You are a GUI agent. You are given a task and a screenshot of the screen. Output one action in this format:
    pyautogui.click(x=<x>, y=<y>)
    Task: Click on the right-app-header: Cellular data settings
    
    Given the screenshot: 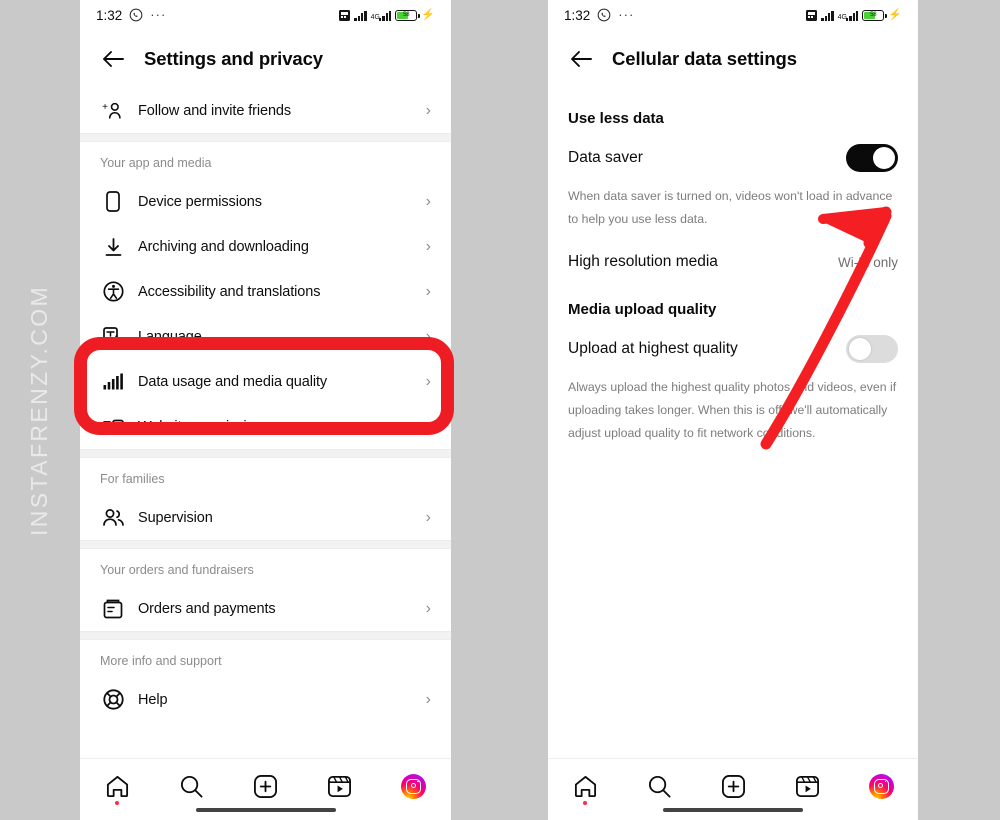 What is the action you would take?
    pyautogui.click(x=733, y=59)
    